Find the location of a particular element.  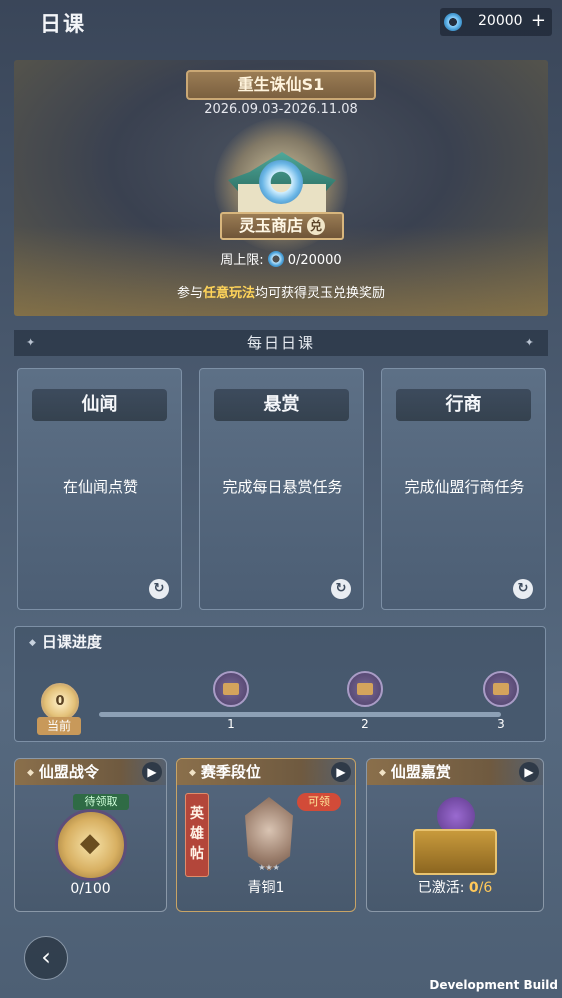

daily-progress-panel: 日课进度 0 当前 1 2 3 is located at coordinates (280, 684).